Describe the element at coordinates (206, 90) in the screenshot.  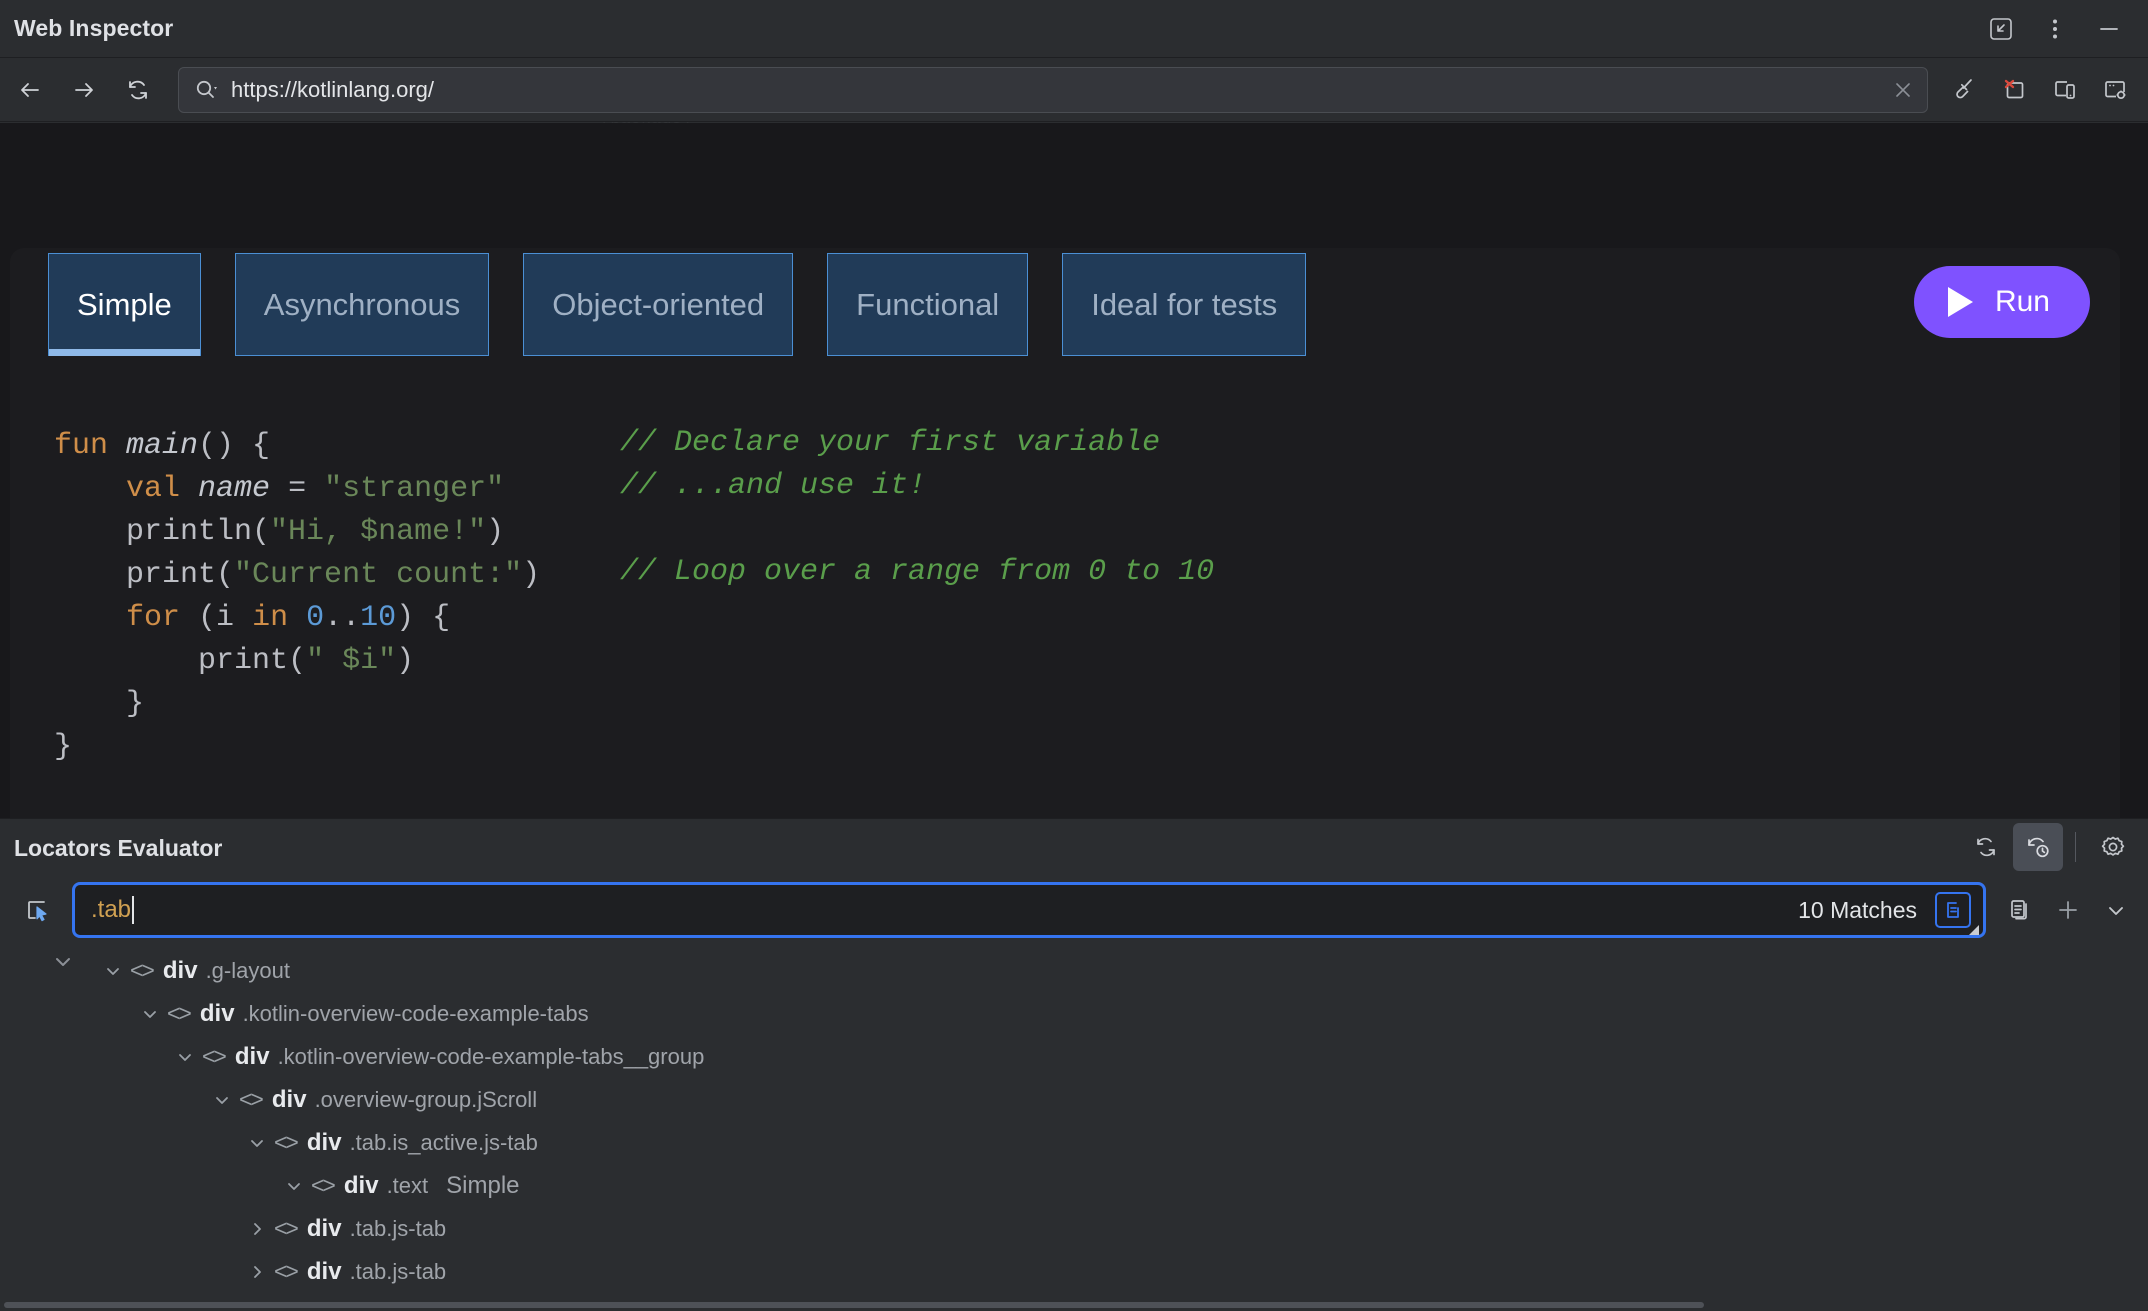
I see `search-dropdown-icon` at that location.